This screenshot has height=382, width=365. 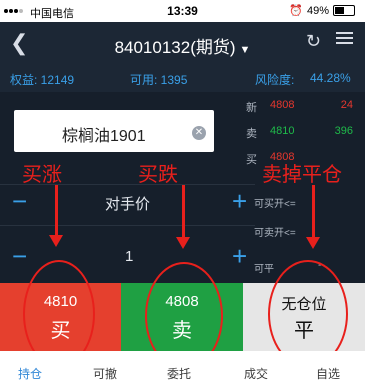 I want to click on price-type: 对手价, so click(x=127, y=203).